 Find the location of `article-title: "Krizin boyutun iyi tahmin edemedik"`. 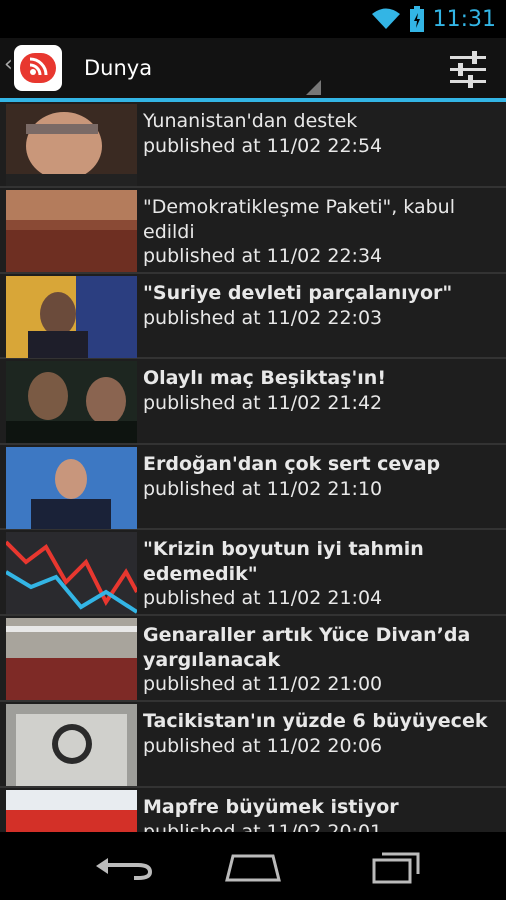

article-title: "Krizin boyutun iyi tahmin edemedik" is located at coordinates (283, 561).